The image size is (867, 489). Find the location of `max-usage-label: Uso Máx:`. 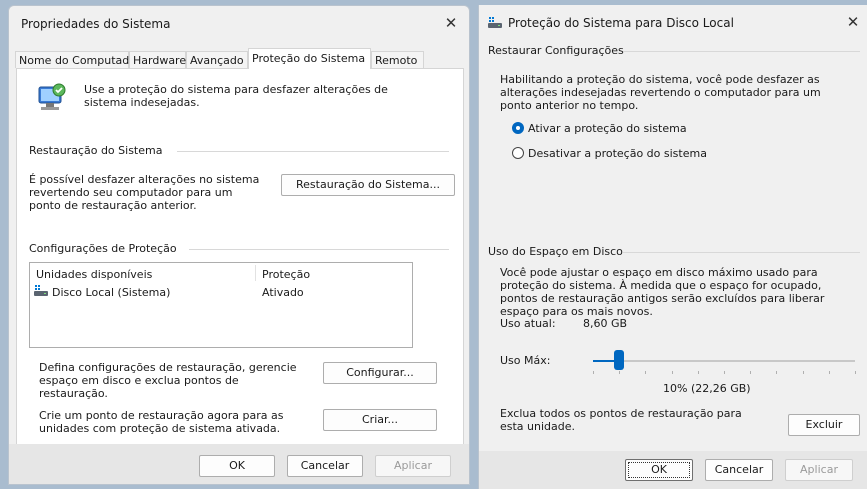

max-usage-label: Uso Máx: is located at coordinates (525, 360).